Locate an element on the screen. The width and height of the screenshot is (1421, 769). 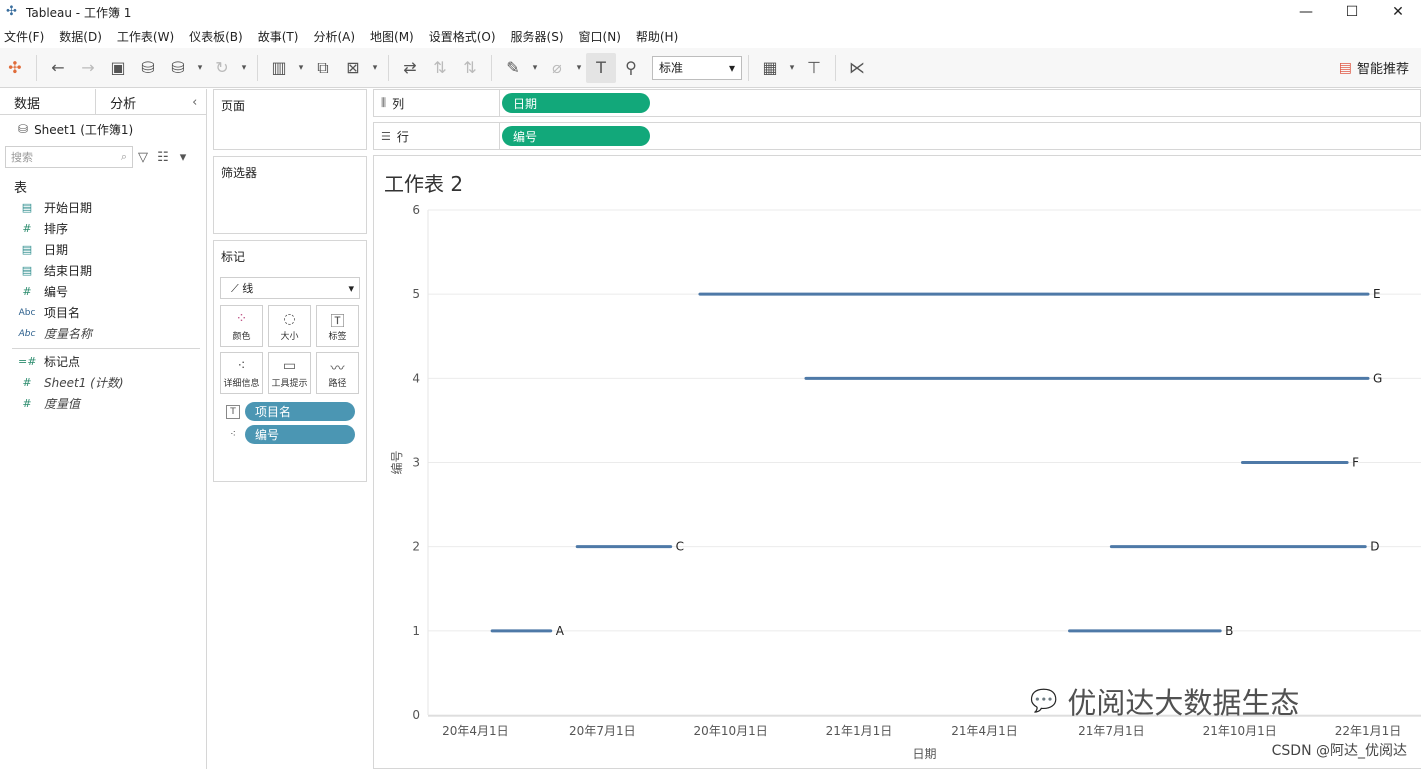
field-item: # Sheet1 (计数) is located at coordinates (103, 382).